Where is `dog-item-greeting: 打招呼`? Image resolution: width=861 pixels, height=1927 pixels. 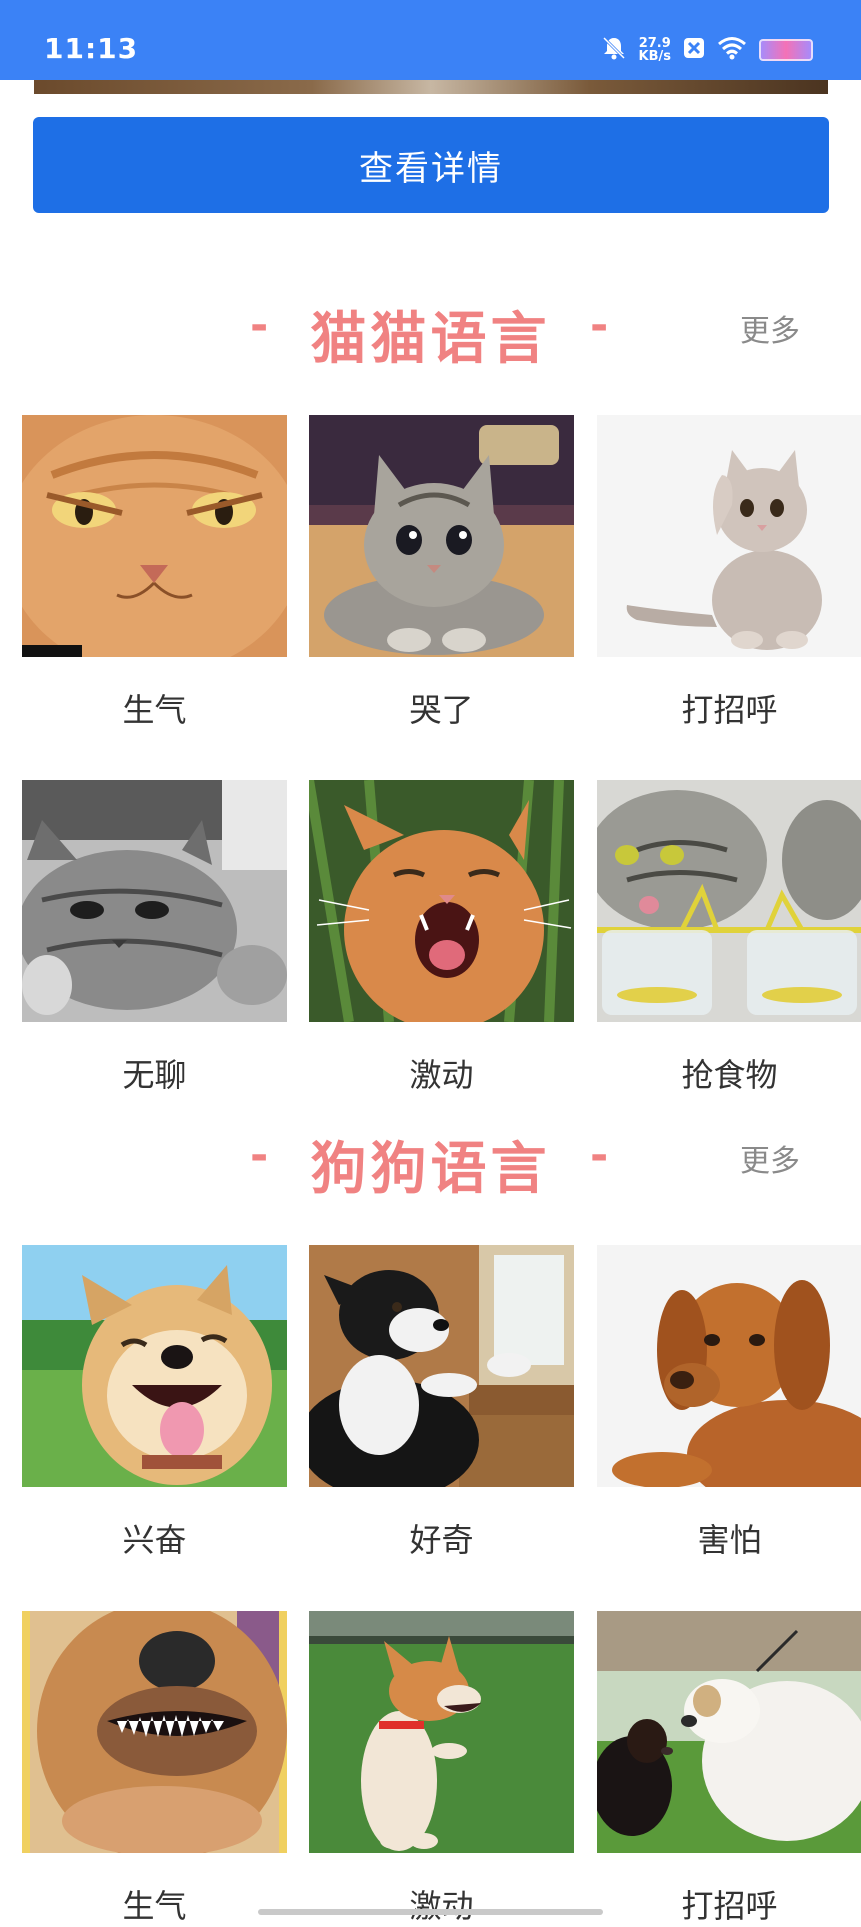 dog-item-greeting: 打招呼 is located at coordinates (729, 1769).